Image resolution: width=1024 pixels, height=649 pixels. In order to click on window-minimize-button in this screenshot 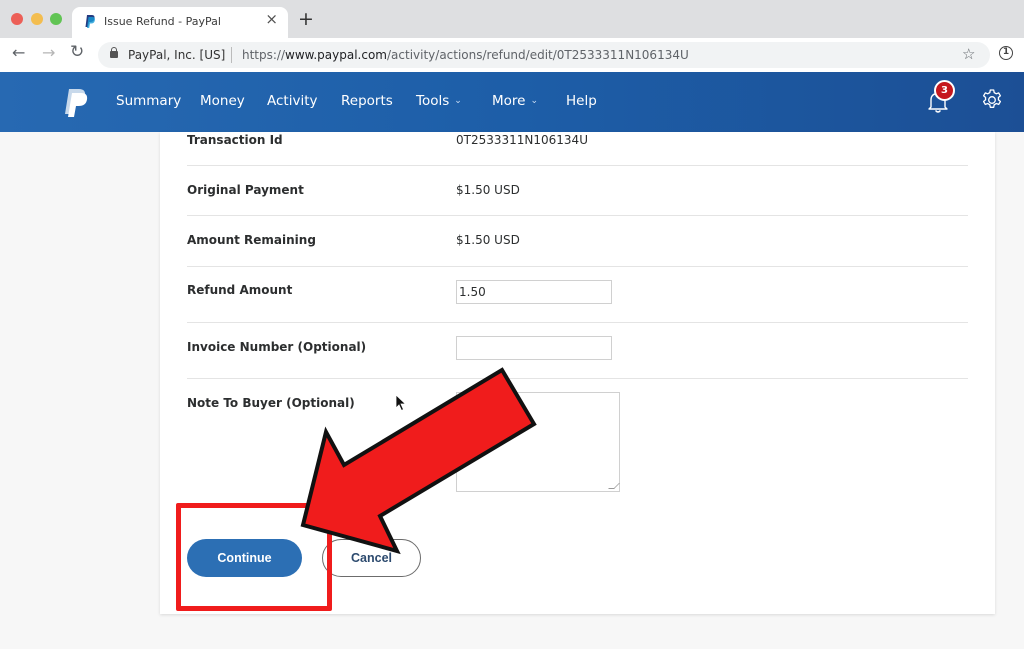, I will do `click(37, 19)`.